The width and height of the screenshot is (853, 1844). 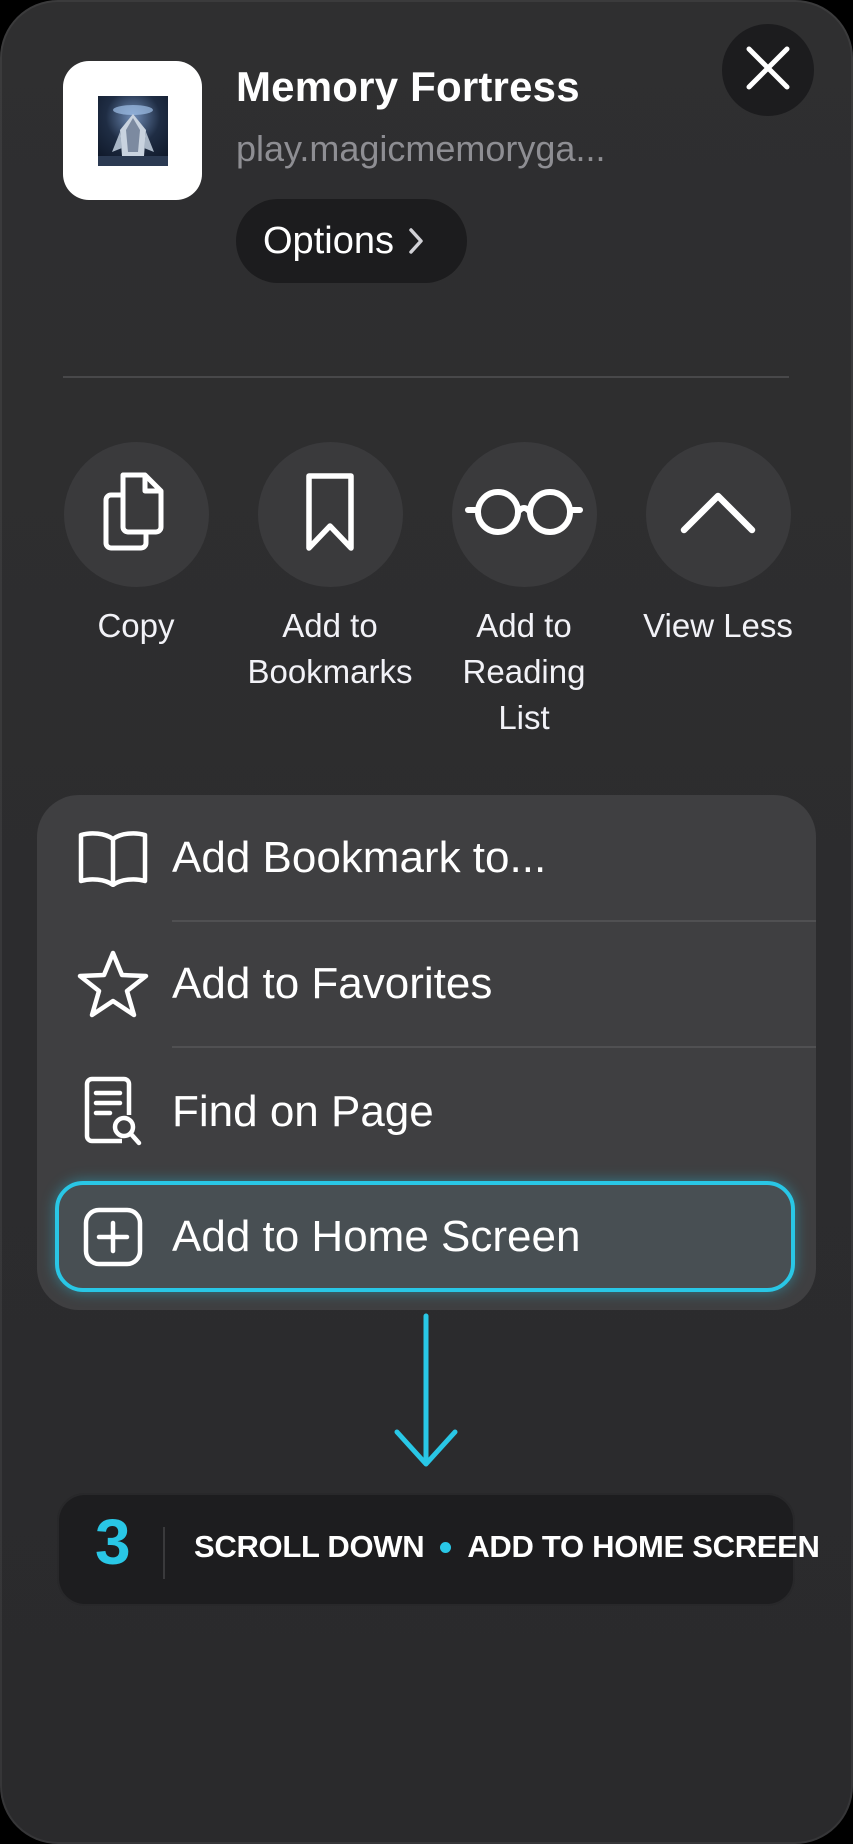 I want to click on arrow-down-icon, so click(x=426, y=1392).